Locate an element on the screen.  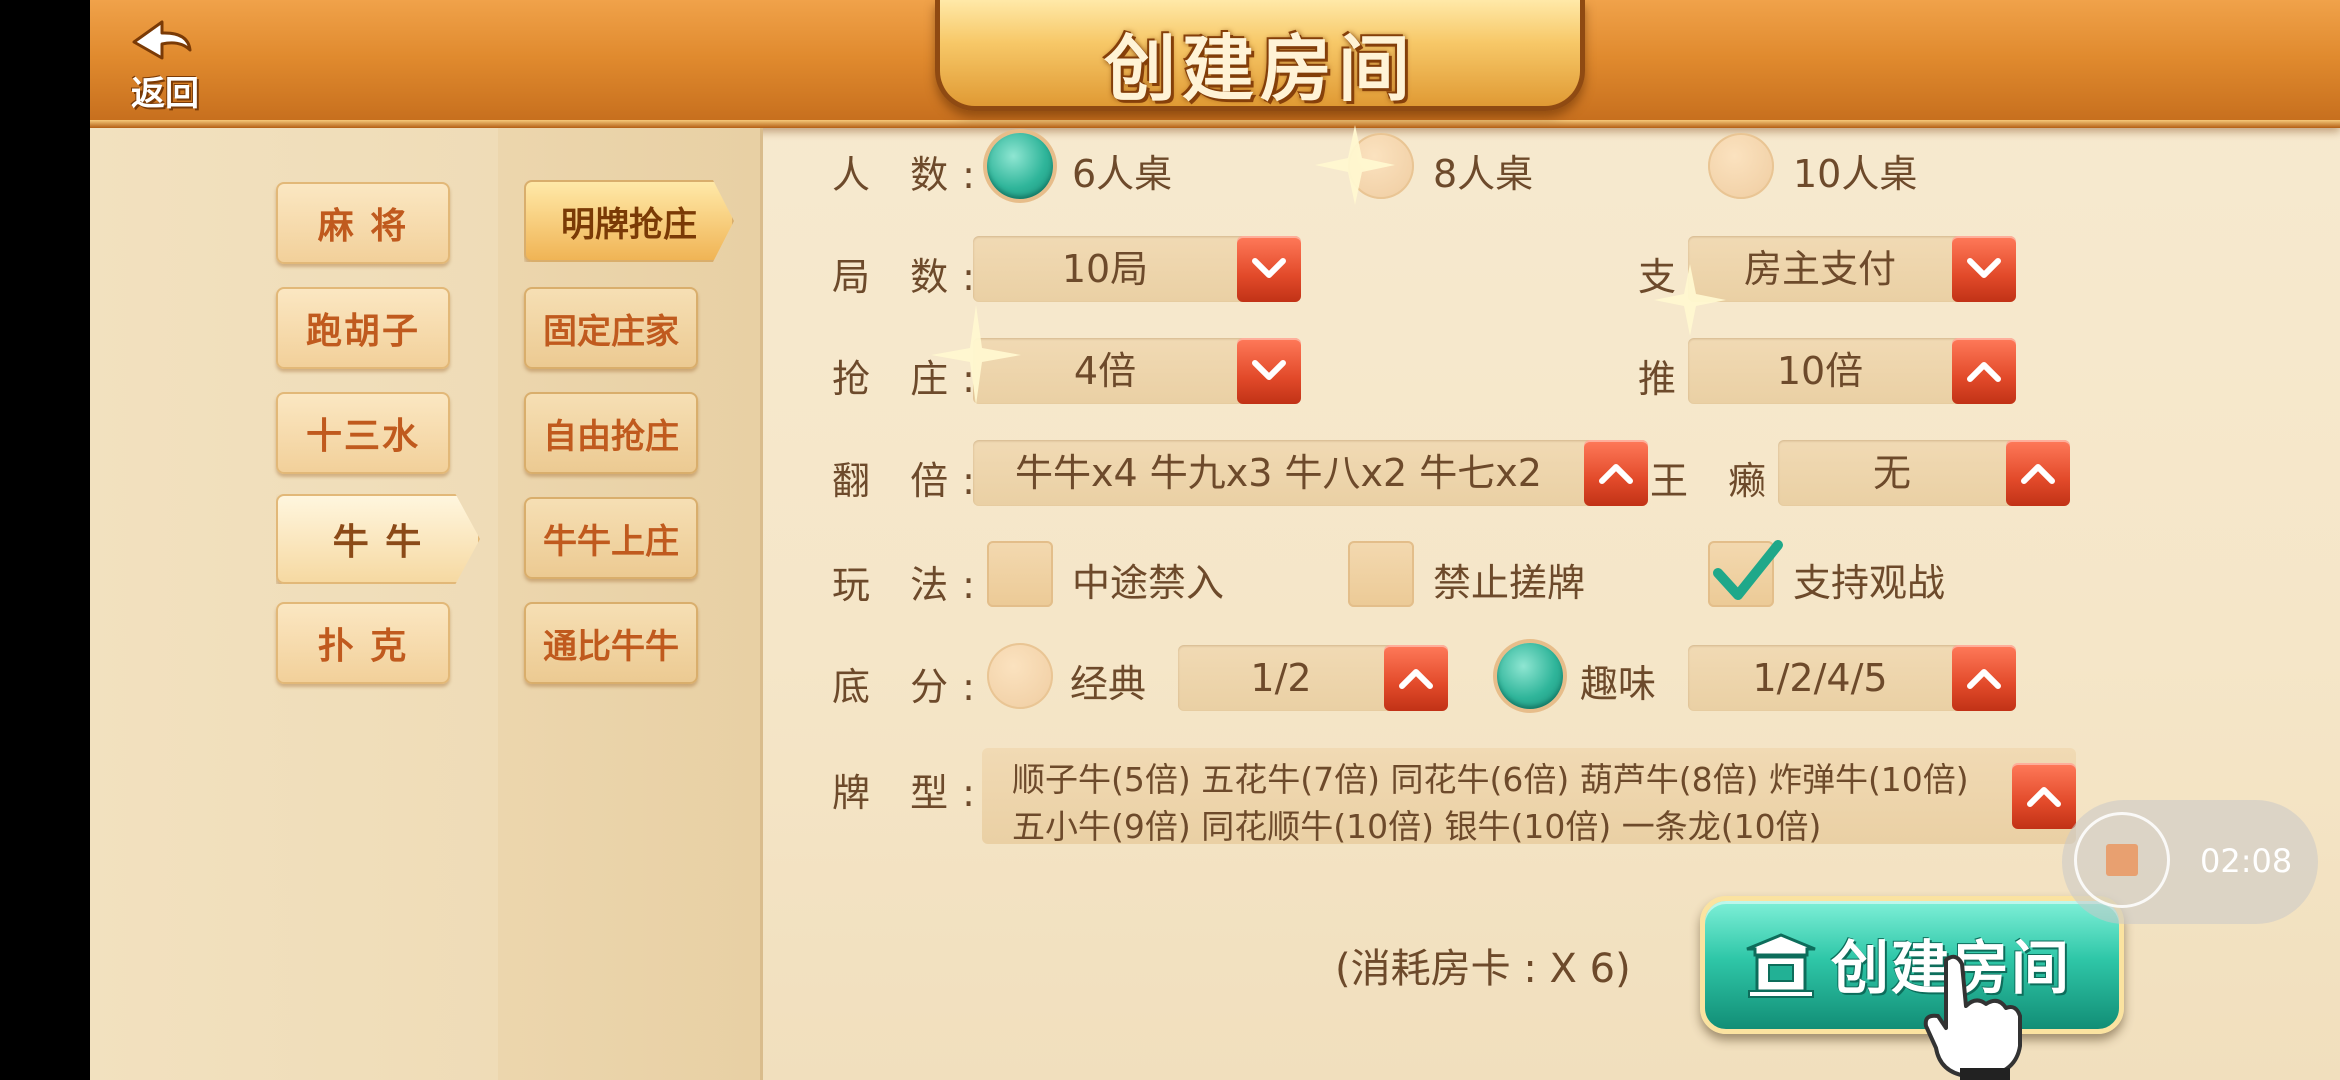
title-plaque: 创建房间 is located at coordinates (1260, 55).